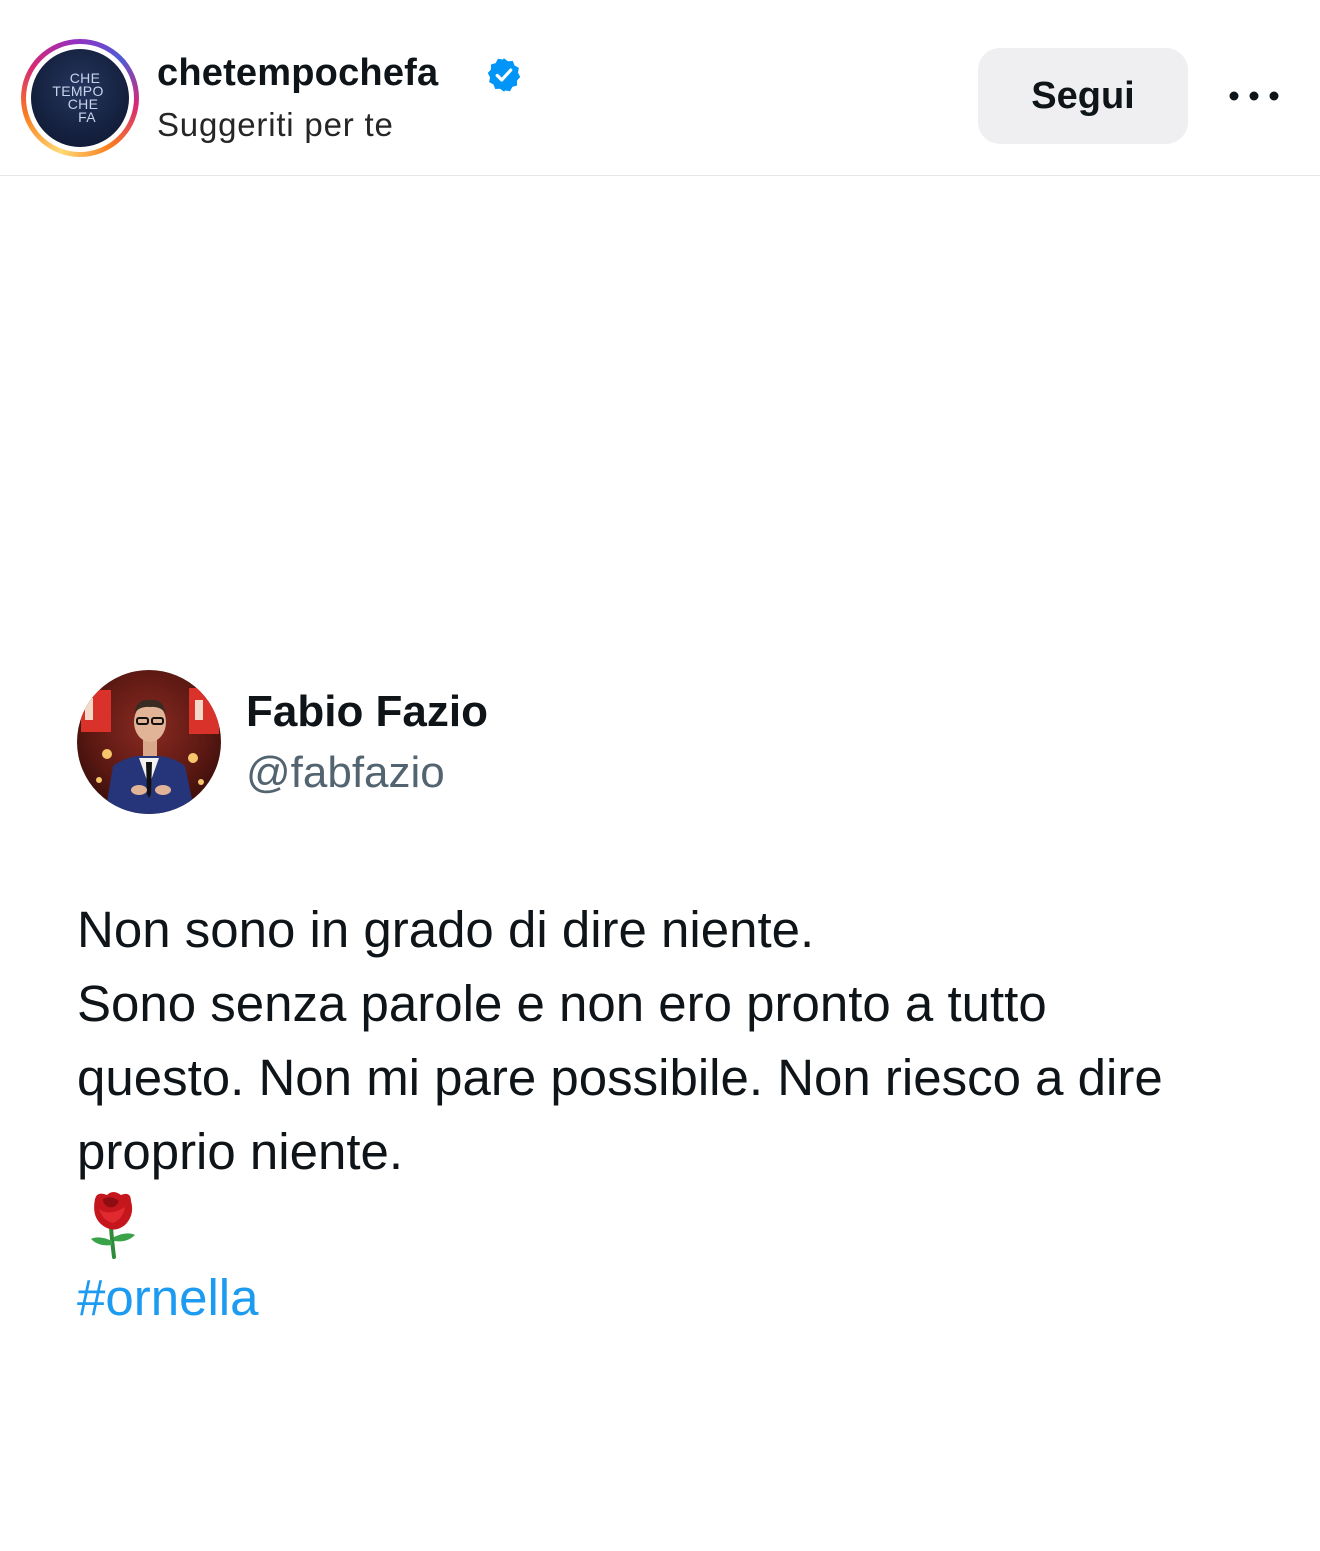  What do you see at coordinates (113, 1225) in the screenshot?
I see `rose-icon` at bounding box center [113, 1225].